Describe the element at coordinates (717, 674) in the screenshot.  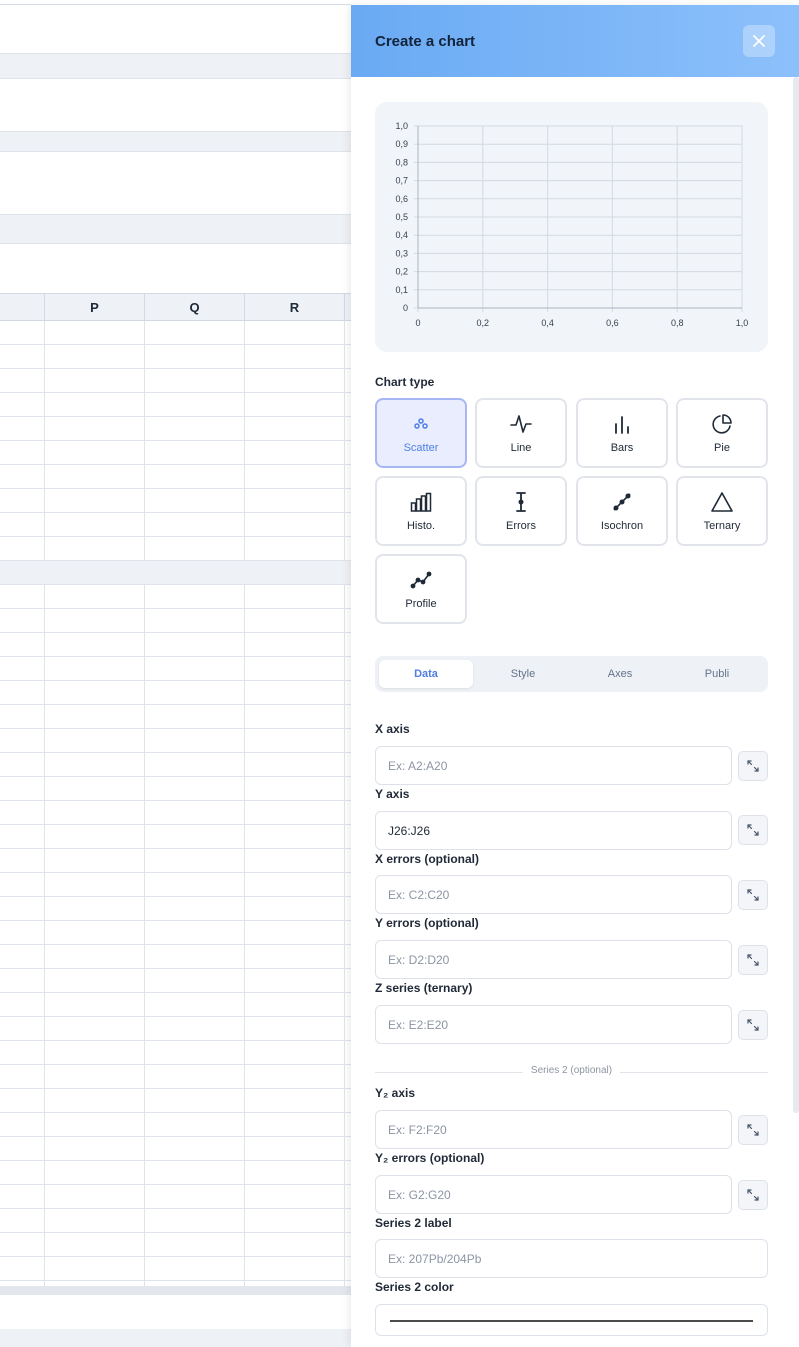
I see `tab-publi: Publi` at that location.